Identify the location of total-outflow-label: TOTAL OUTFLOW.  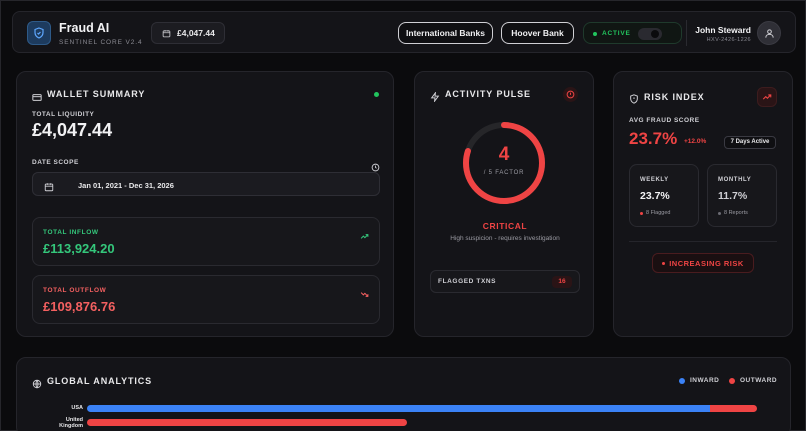
(75, 290).